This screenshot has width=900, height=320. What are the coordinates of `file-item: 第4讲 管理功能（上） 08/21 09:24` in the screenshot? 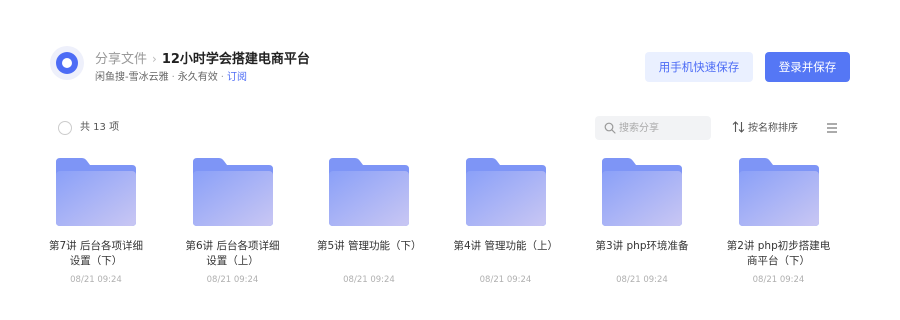 It's located at (506, 221).